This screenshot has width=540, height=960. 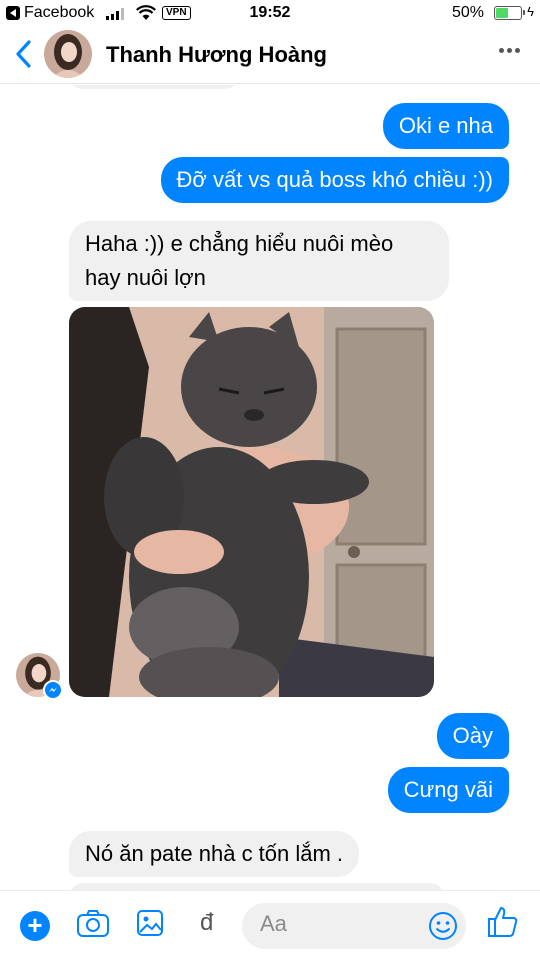 What do you see at coordinates (509, 13) in the screenshot?
I see `battery-icon` at bounding box center [509, 13].